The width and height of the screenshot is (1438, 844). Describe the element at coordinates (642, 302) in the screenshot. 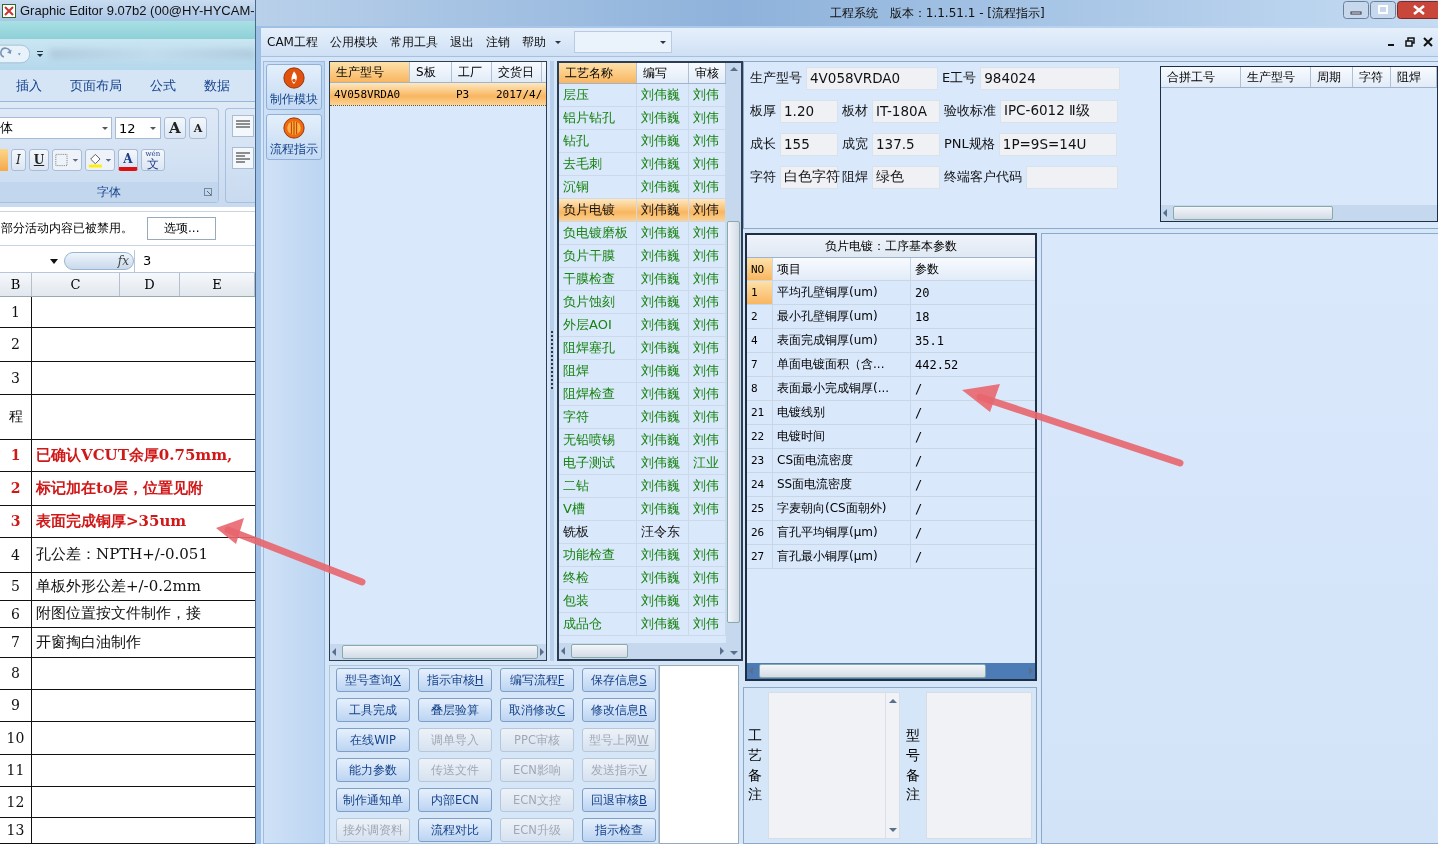

I see `table-row: 负片蚀刻 刘伟巍 刘伟` at that location.